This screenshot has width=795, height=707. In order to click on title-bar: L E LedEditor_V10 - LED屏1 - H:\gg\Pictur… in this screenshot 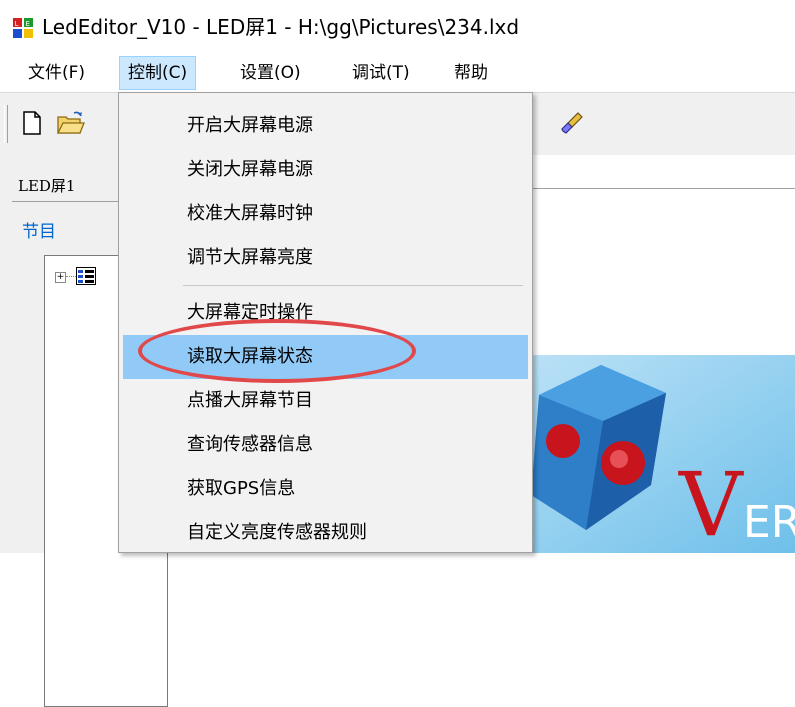, I will do `click(397, 24)`.